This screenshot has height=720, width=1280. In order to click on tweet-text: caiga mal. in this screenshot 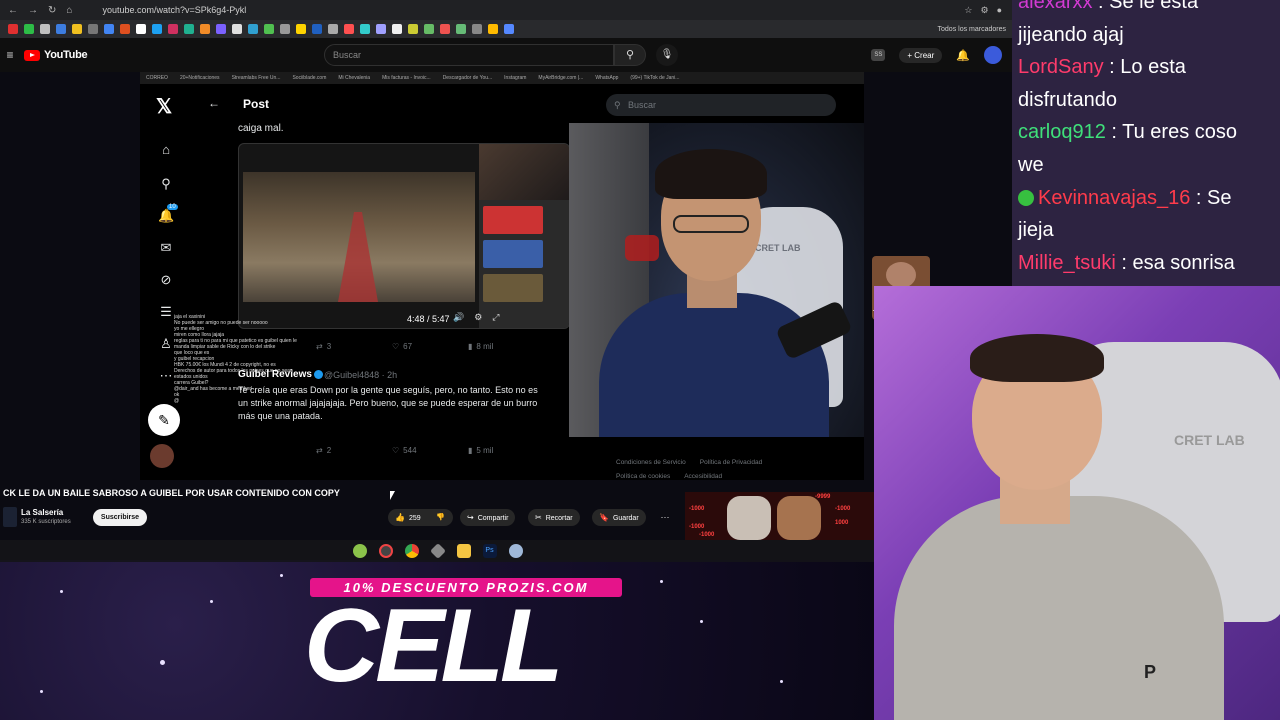, I will do `click(261, 128)`.